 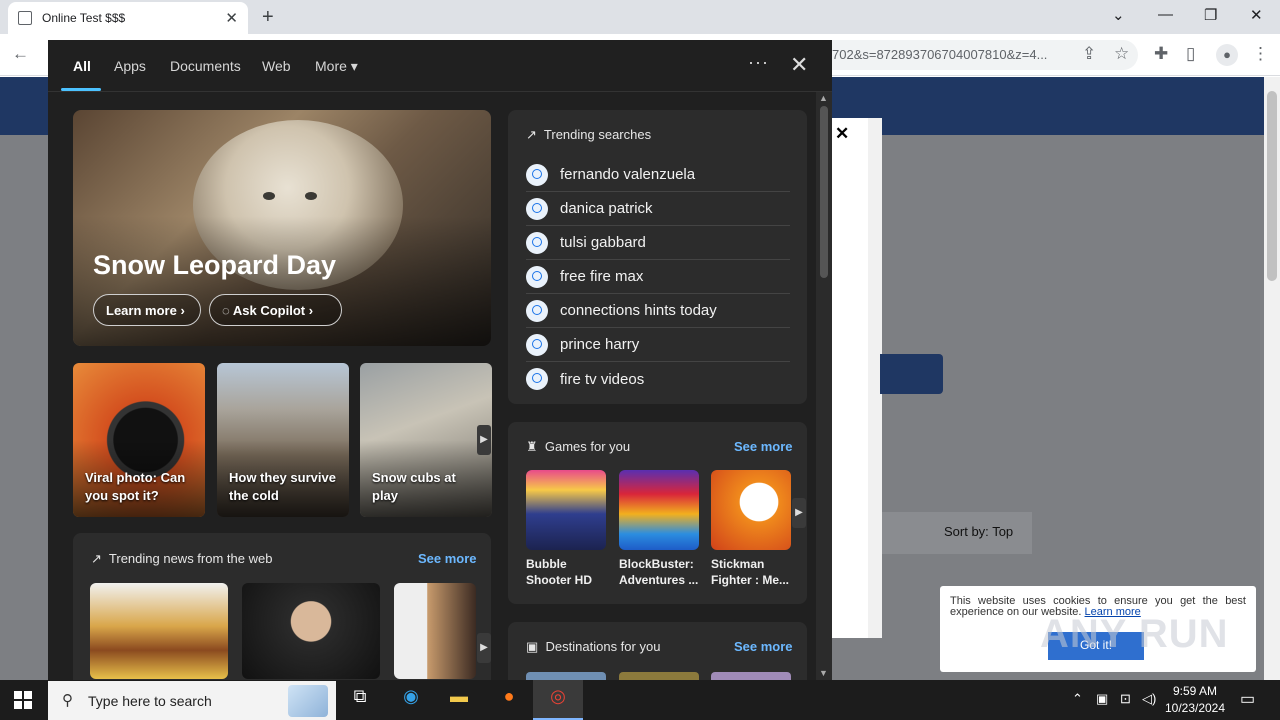 What do you see at coordinates (147, 310) in the screenshot?
I see `learn-more-button: Learn more ›` at bounding box center [147, 310].